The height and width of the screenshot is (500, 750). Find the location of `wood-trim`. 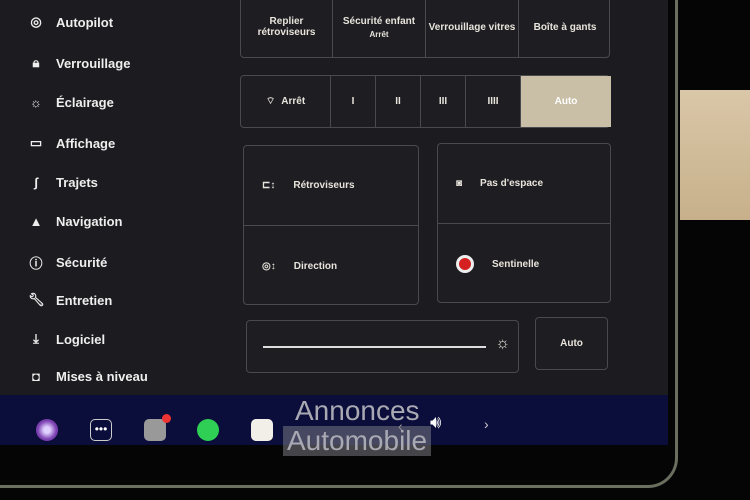

wood-trim is located at coordinates (715, 155).